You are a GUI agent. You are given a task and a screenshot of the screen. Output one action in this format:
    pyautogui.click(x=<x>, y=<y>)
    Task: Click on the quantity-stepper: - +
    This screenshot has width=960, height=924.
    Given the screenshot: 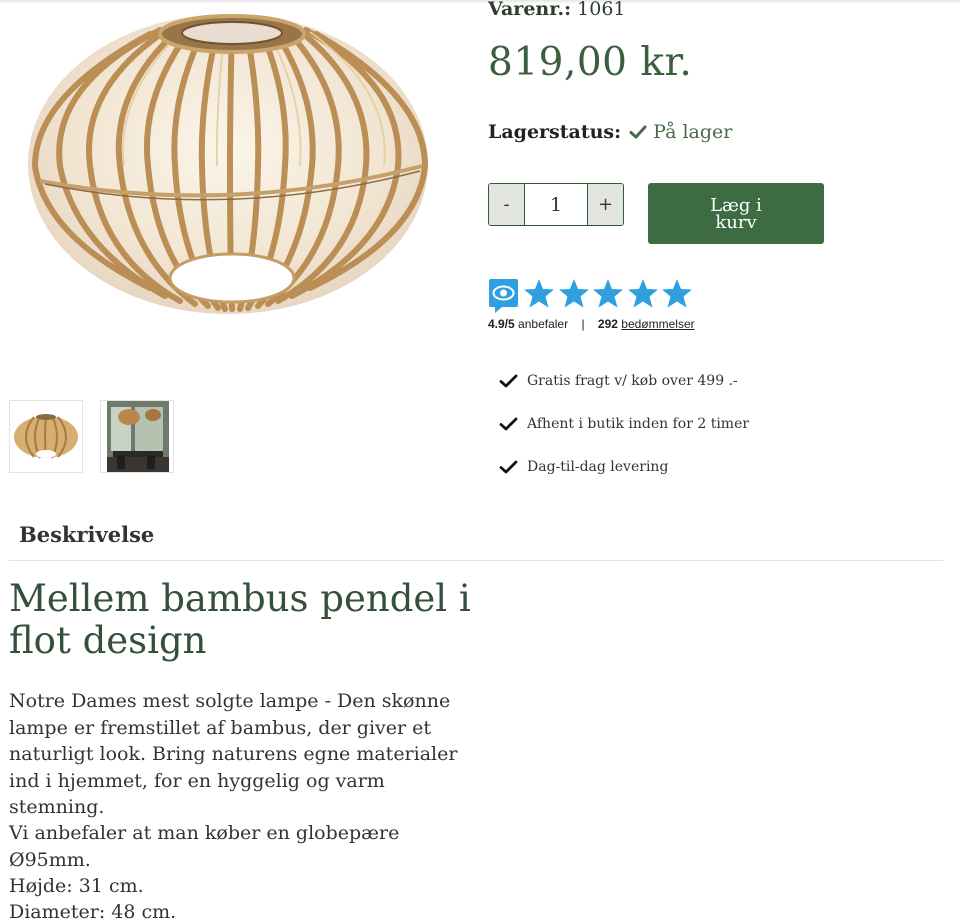 What is the action you would take?
    pyautogui.click(x=556, y=204)
    